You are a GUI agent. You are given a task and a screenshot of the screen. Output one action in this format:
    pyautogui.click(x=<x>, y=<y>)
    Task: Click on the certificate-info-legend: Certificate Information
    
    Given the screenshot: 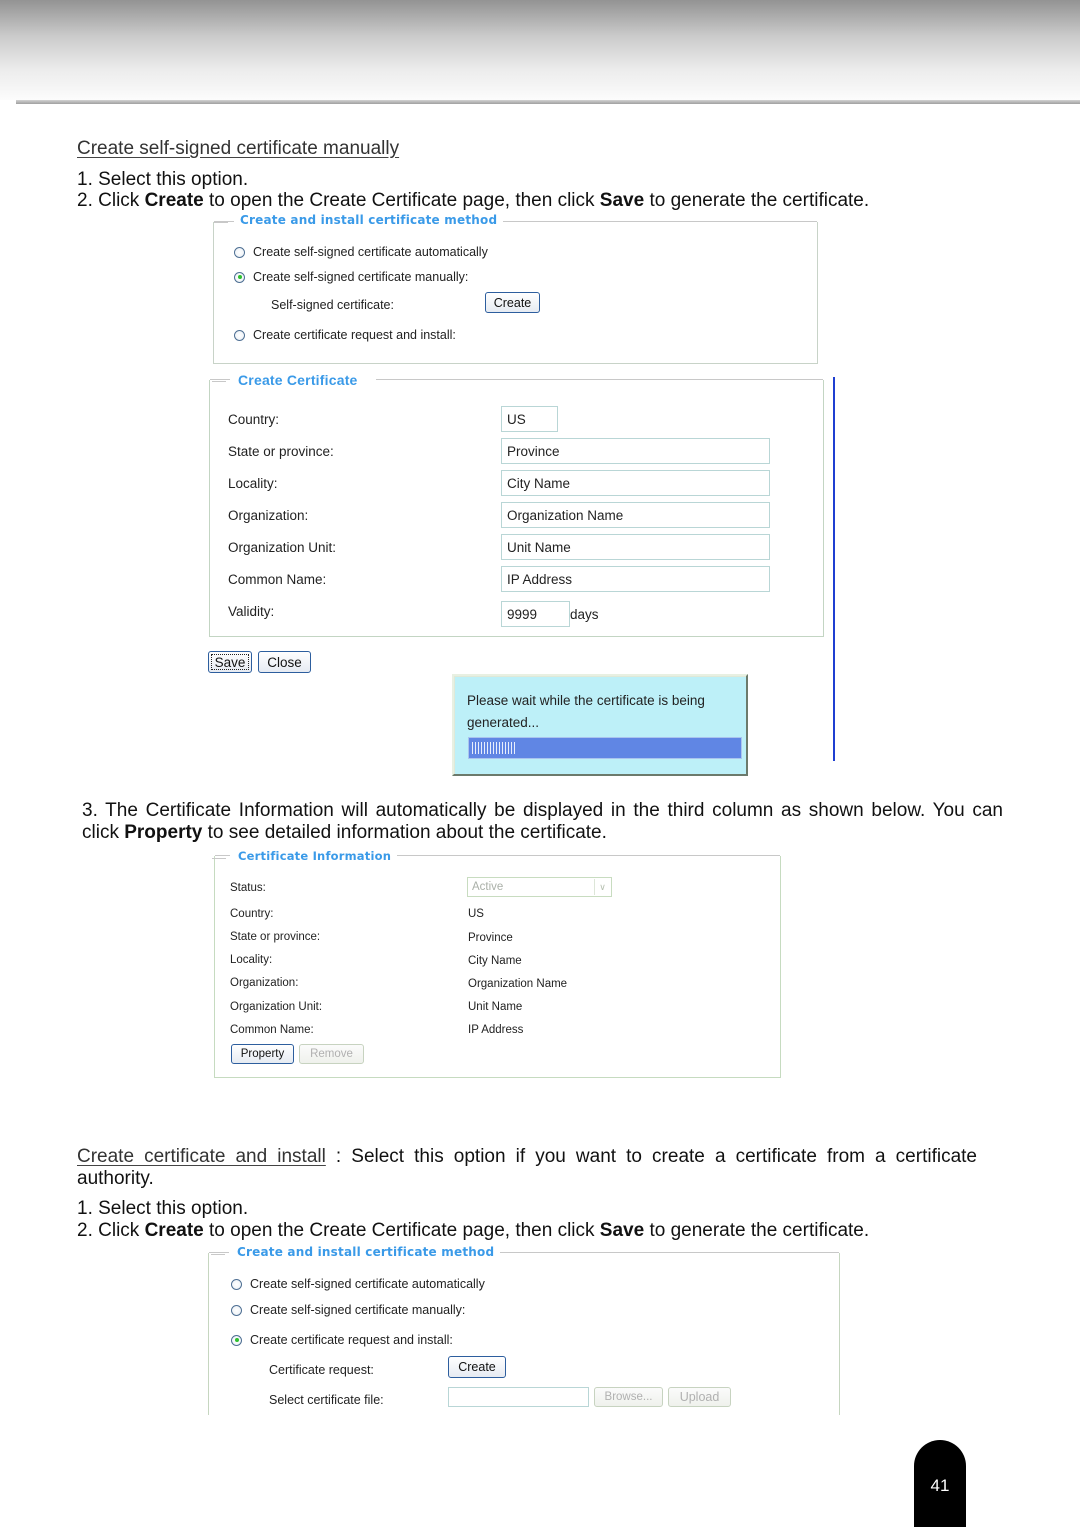 What is the action you would take?
    pyautogui.click(x=304, y=856)
    